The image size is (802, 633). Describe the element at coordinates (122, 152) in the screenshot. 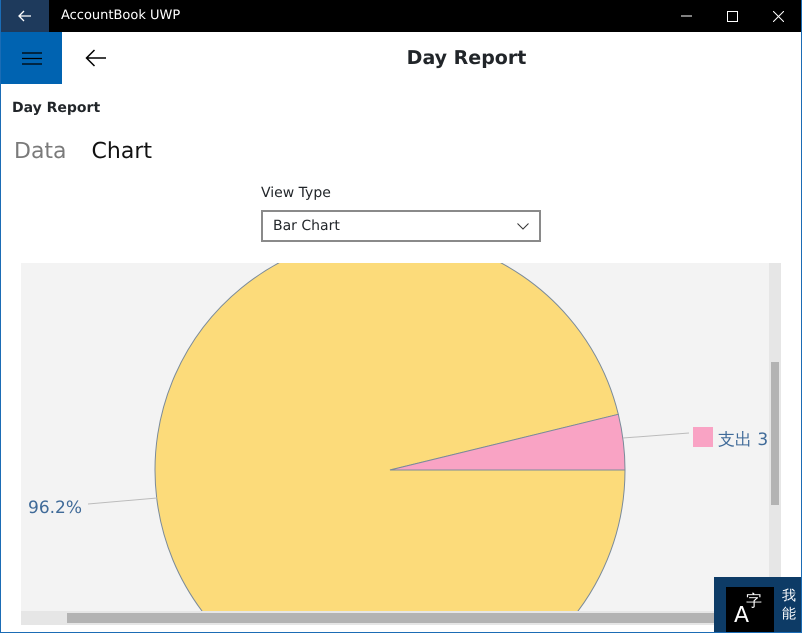

I see `pivot-tab: Chart` at that location.